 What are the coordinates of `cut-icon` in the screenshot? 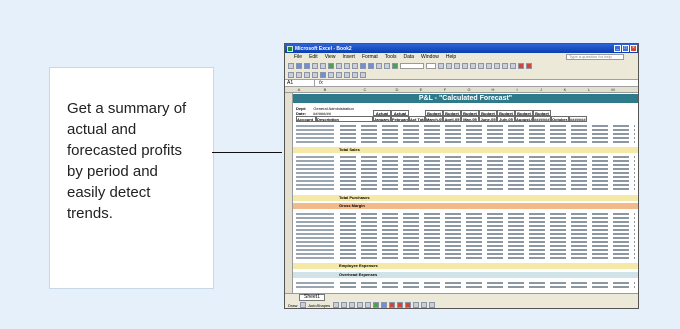 It's located at (339, 65).